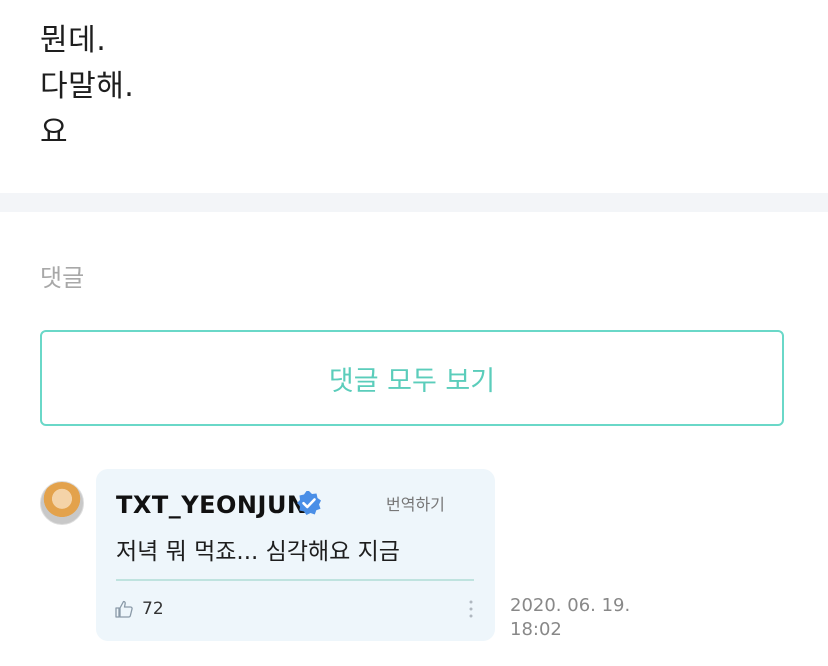  I want to click on more-vertical-icon, so click(471, 609).